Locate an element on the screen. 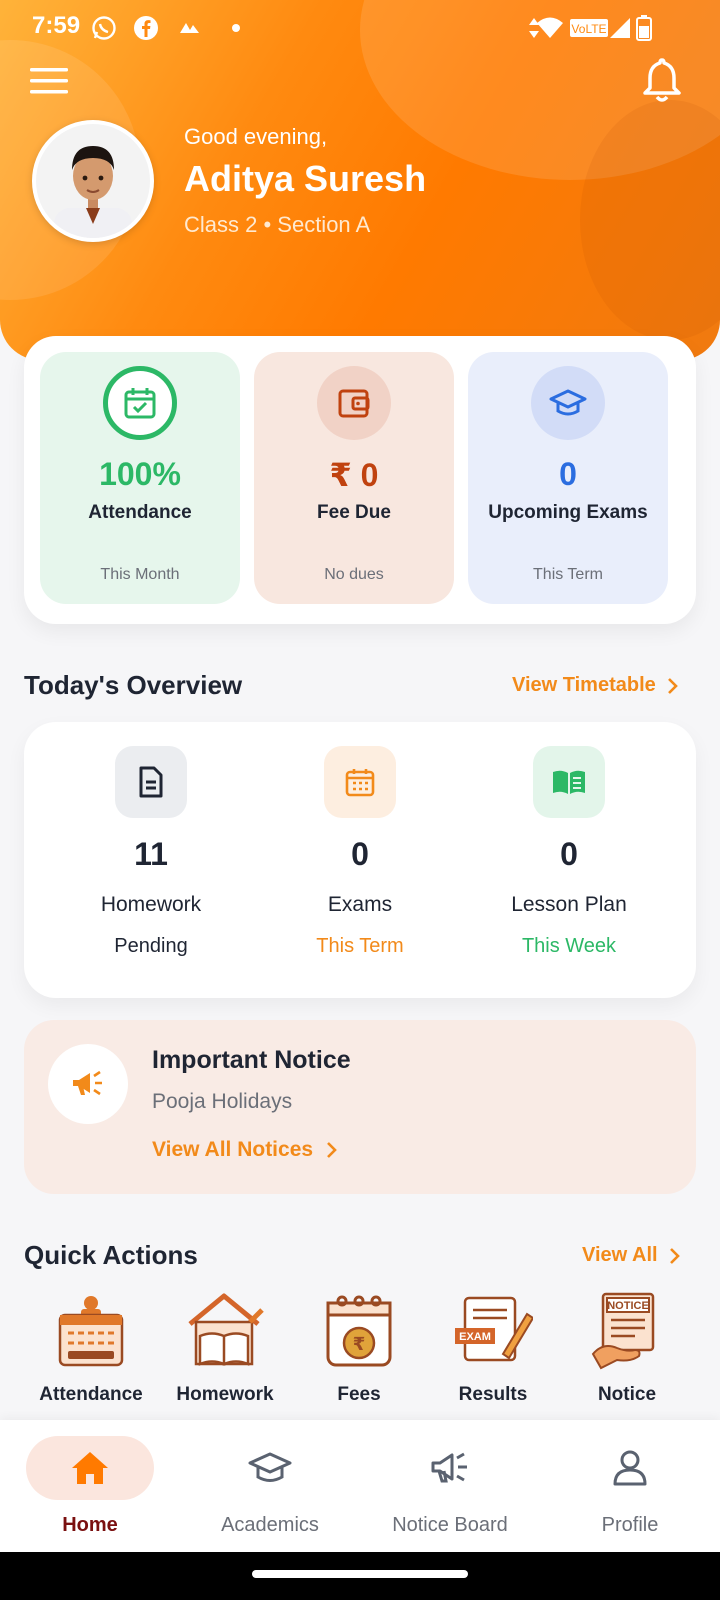 This screenshot has width=720, height=1600. overview-title: Today's Overview is located at coordinates (133, 685).